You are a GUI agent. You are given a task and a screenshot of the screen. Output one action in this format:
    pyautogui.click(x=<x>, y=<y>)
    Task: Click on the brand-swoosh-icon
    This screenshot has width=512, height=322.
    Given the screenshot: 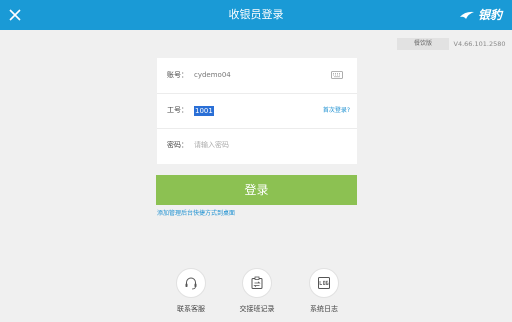 What is the action you would take?
    pyautogui.click(x=466, y=15)
    